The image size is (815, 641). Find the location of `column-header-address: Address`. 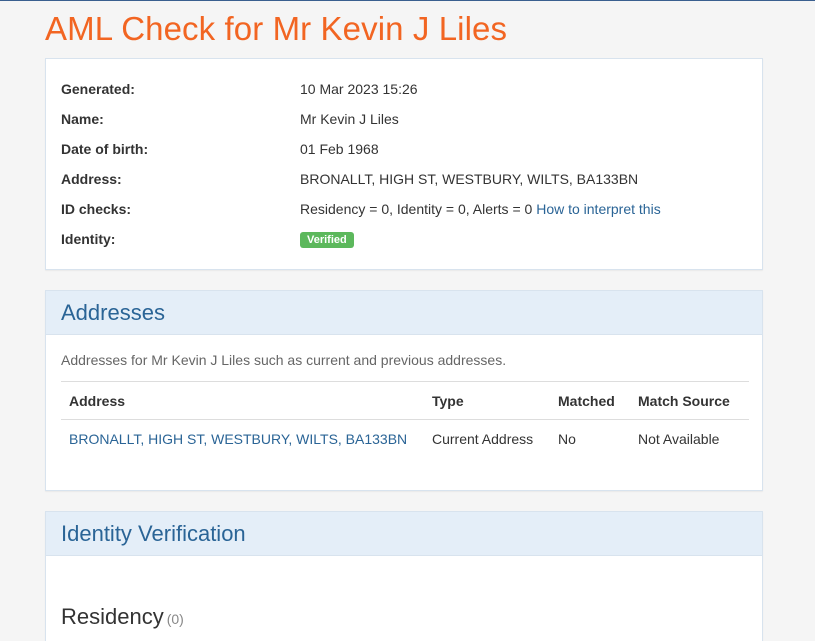

column-header-address: Address is located at coordinates (242, 400).